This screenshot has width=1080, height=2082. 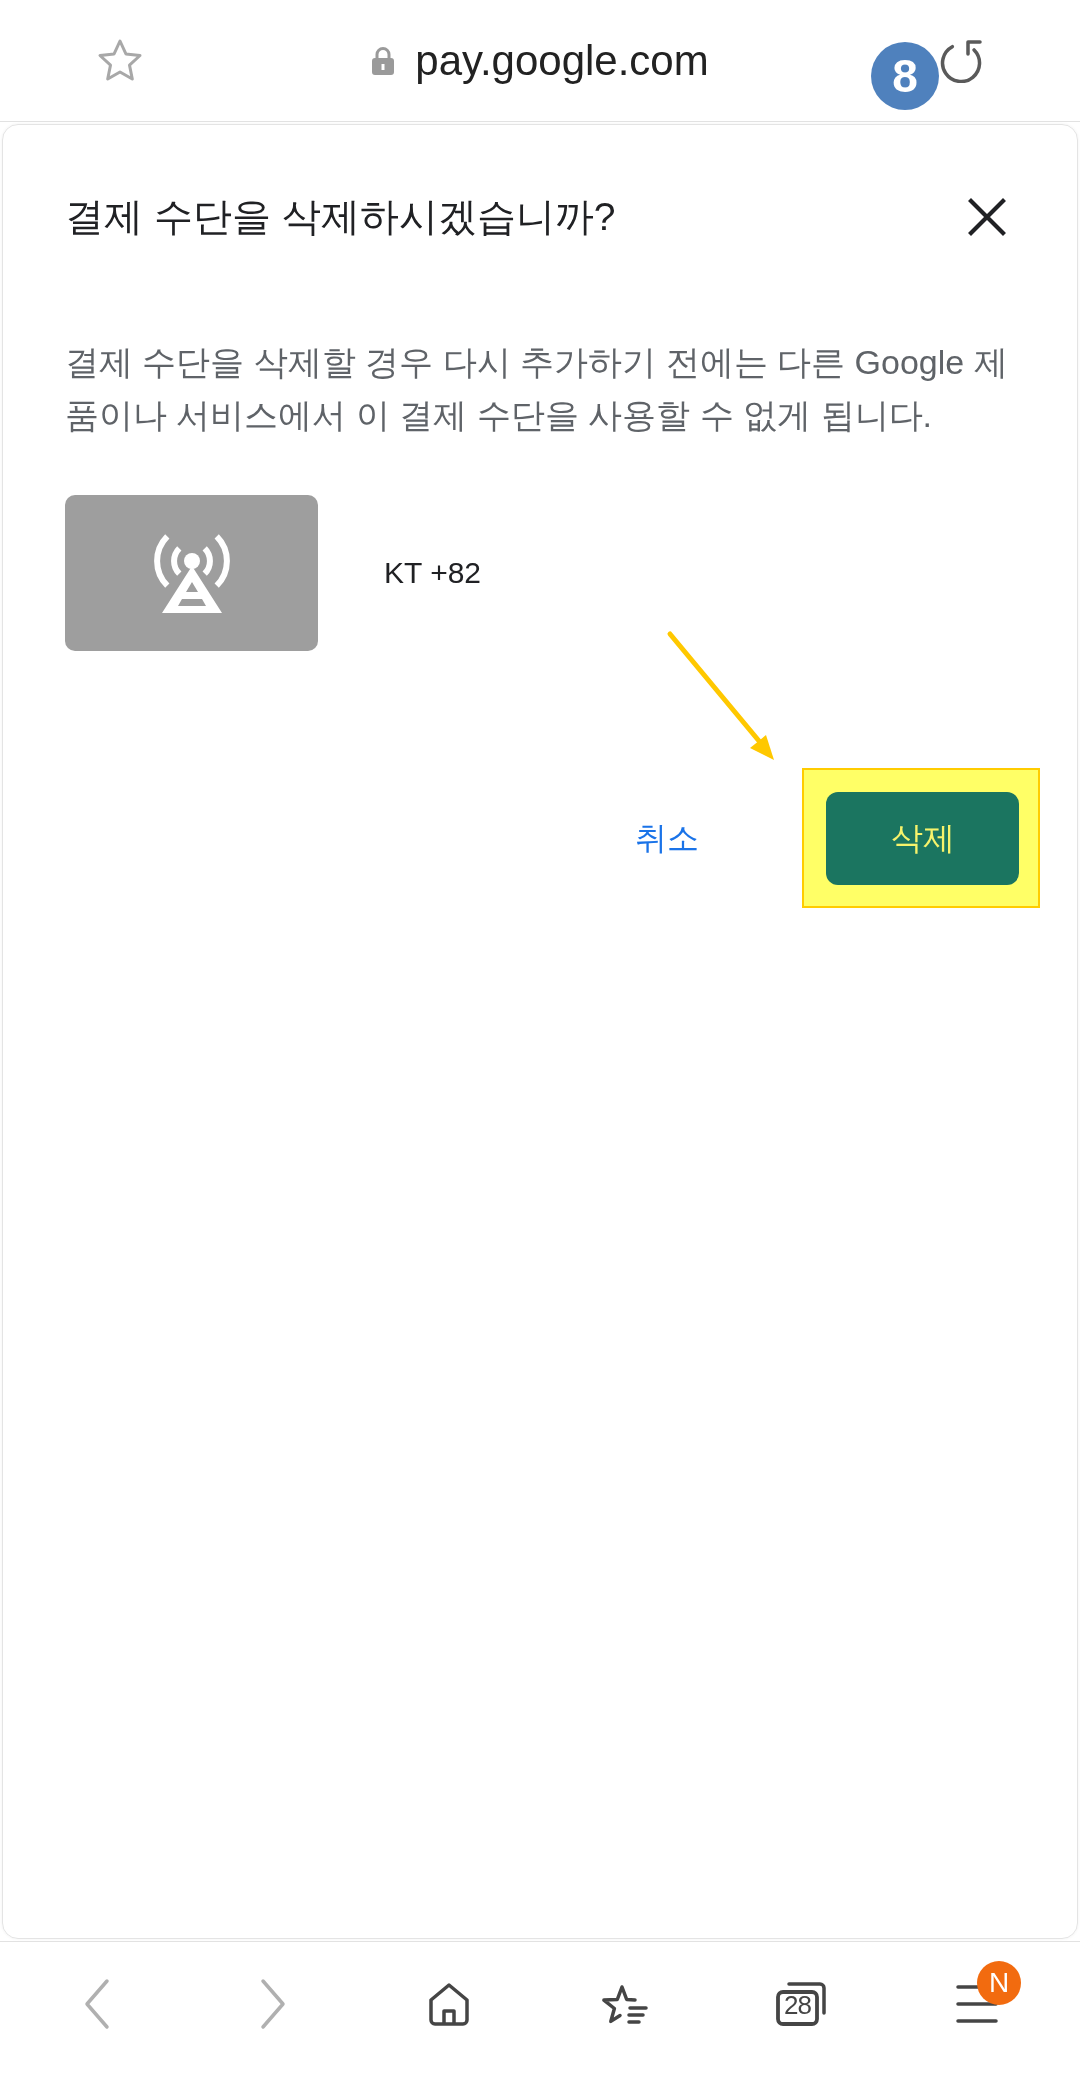 I want to click on dialog-title: 결제 수단을 삭제하시겠습니까?, so click(x=340, y=217).